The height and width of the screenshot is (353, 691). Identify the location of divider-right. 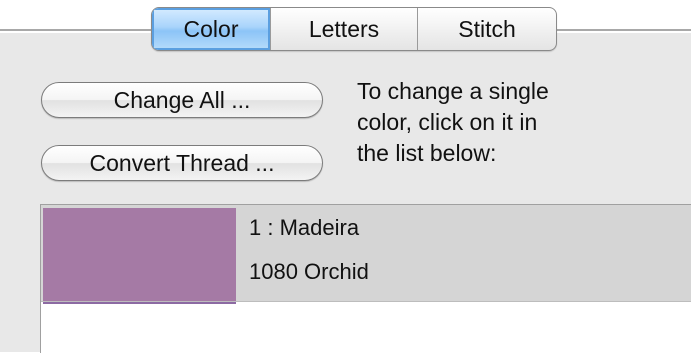
(623, 30).